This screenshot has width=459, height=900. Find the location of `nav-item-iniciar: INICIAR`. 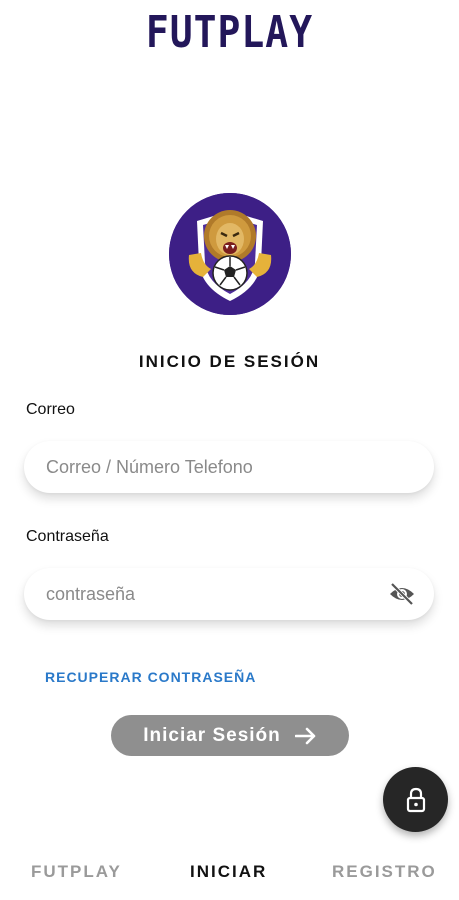

nav-item-iniciar: INICIAR is located at coordinates (228, 872).